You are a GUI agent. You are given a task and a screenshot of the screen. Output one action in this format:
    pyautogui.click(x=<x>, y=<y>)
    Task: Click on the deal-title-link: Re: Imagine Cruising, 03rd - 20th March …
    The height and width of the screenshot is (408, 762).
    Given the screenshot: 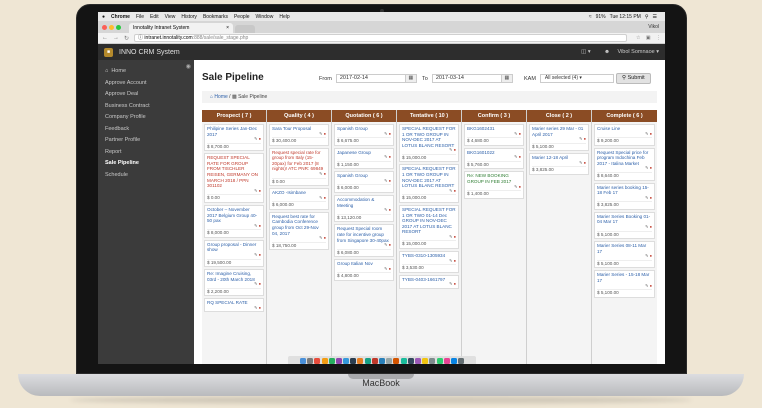 What is the action you would take?
    pyautogui.click(x=234, y=276)
    